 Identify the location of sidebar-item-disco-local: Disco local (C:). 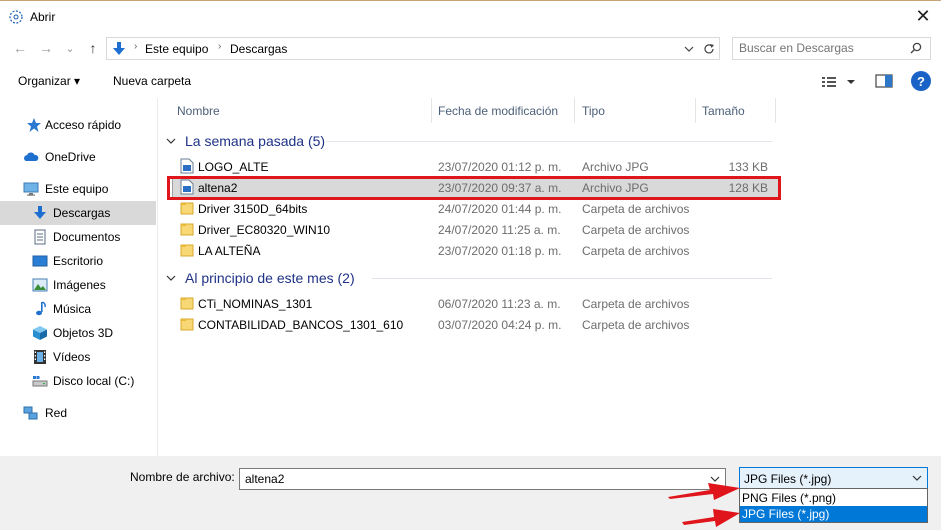
(78, 381).